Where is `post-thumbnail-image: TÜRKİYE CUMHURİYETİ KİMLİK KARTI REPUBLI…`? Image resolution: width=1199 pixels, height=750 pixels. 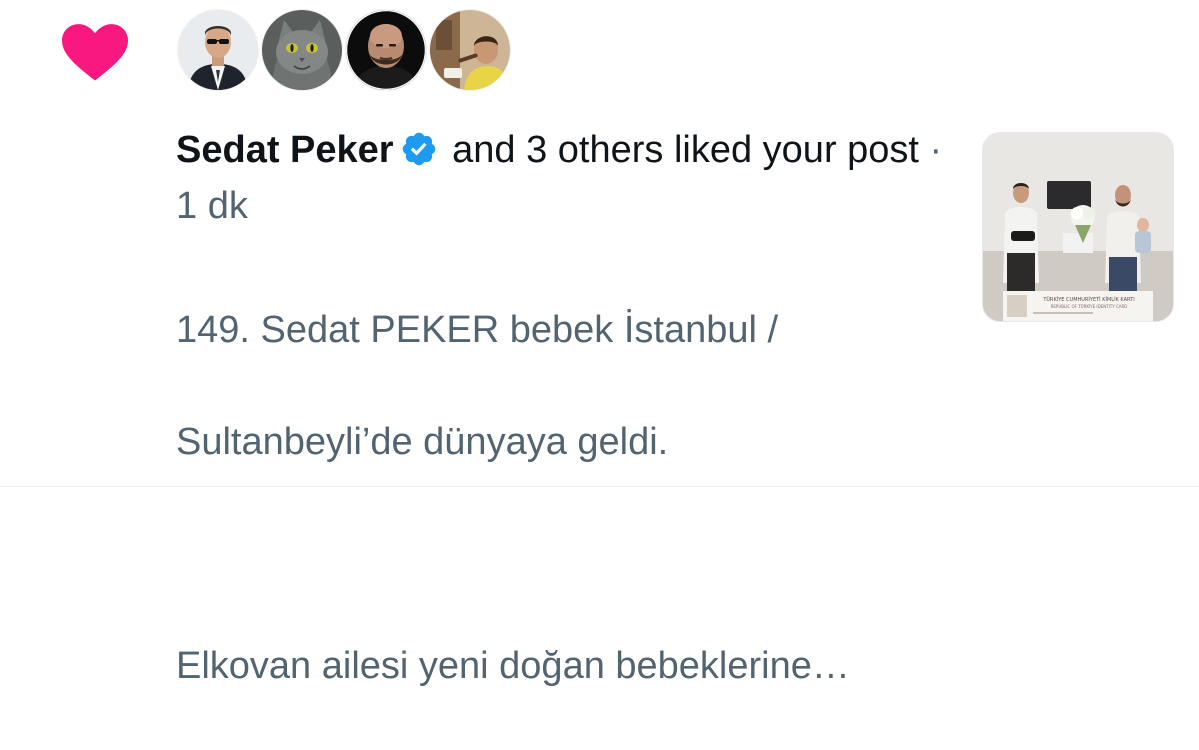
post-thumbnail-image: TÜRKİYE CUMHURİYETİ KİMLİK KARTI REPUBLI… is located at coordinates (1078, 227).